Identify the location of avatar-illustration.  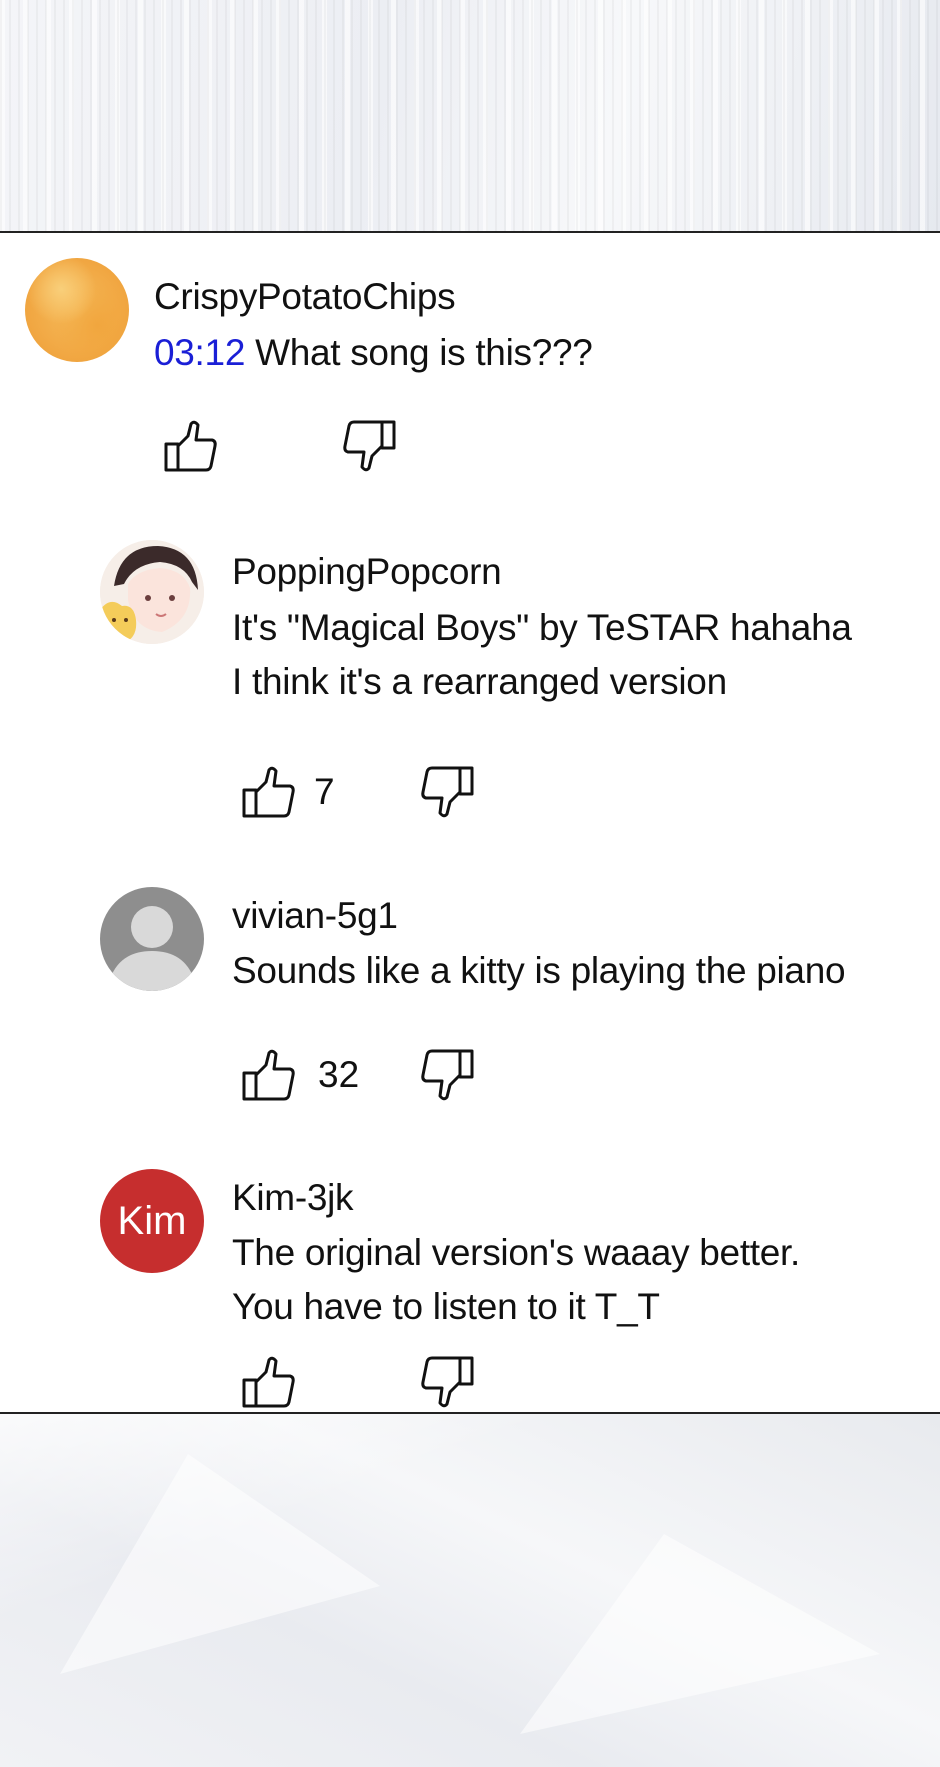
(152, 592).